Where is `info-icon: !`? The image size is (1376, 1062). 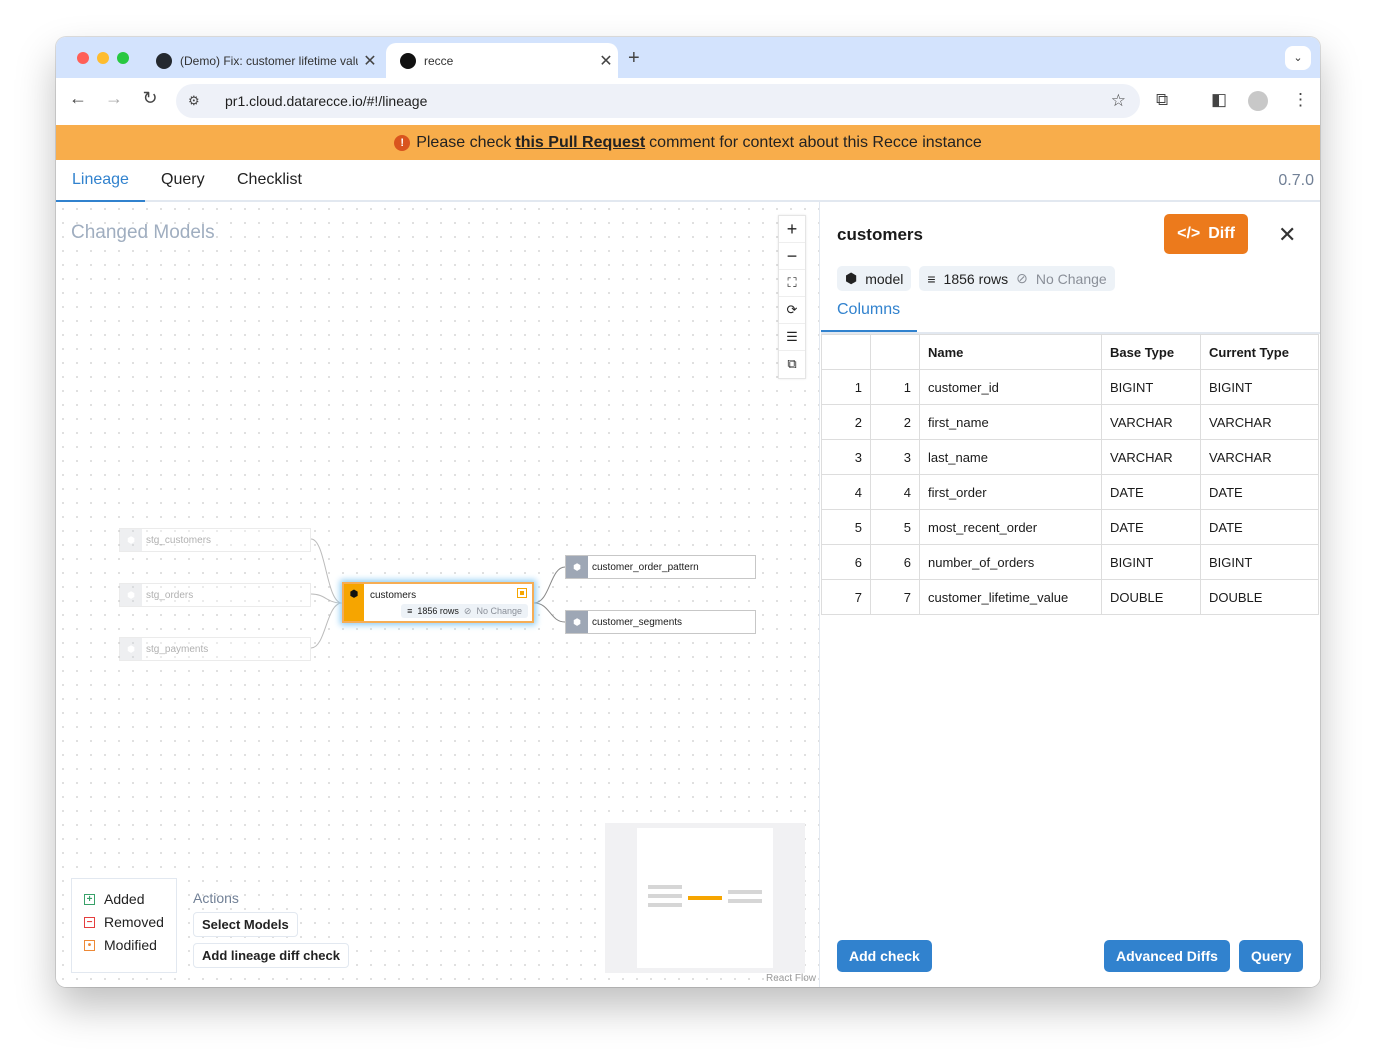 info-icon: ! is located at coordinates (402, 142).